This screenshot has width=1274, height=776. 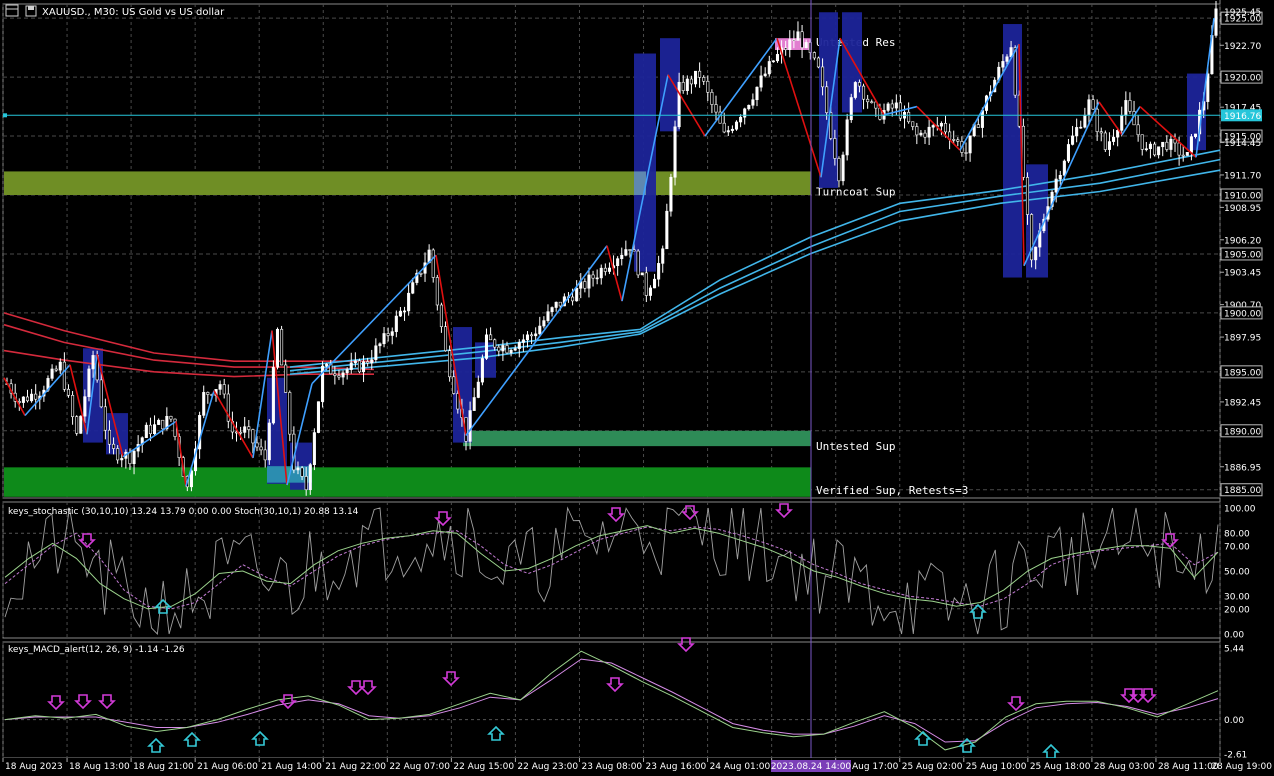 I want to click on price-tick-label: 1910.00, so click(x=1242, y=196).